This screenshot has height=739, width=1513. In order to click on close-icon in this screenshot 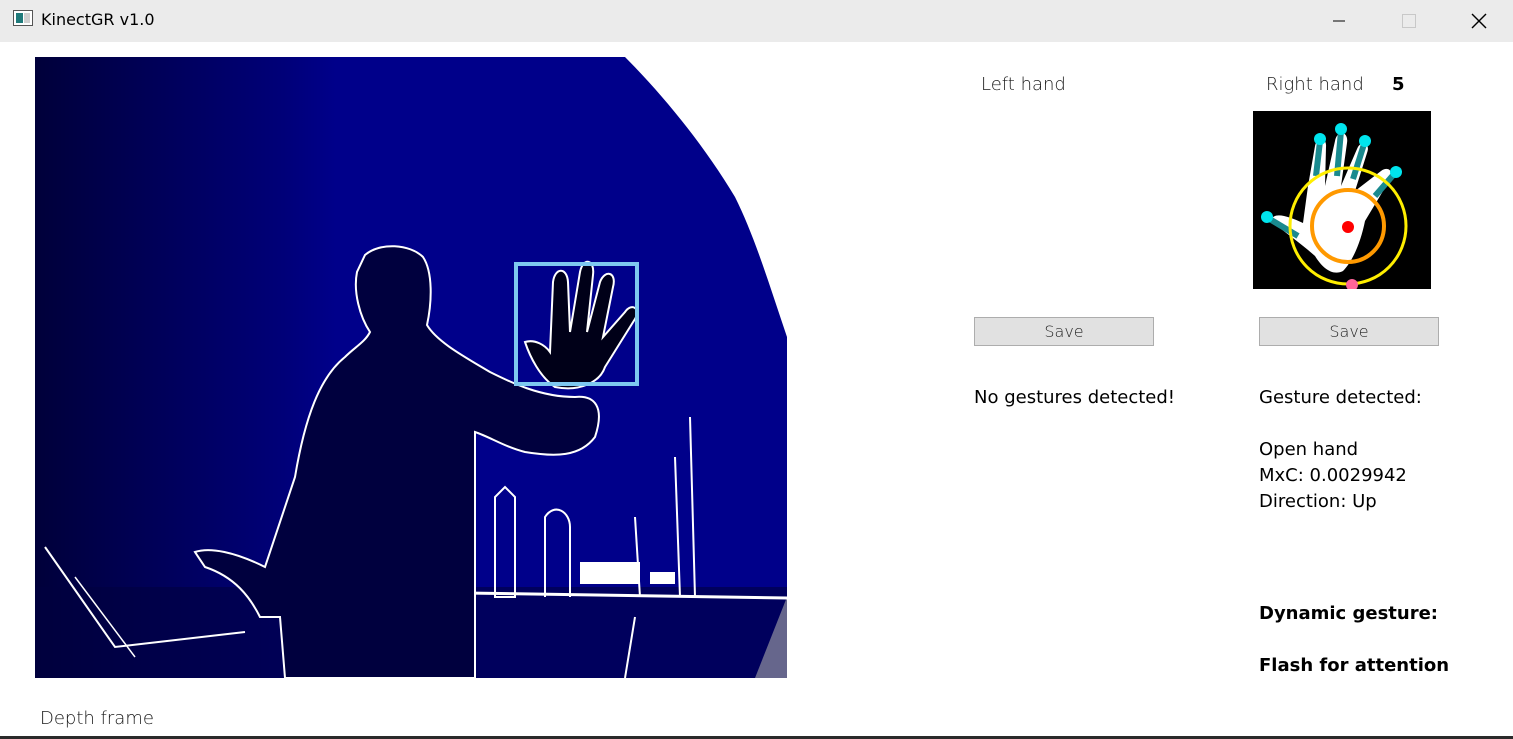, I will do `click(1479, 21)`.